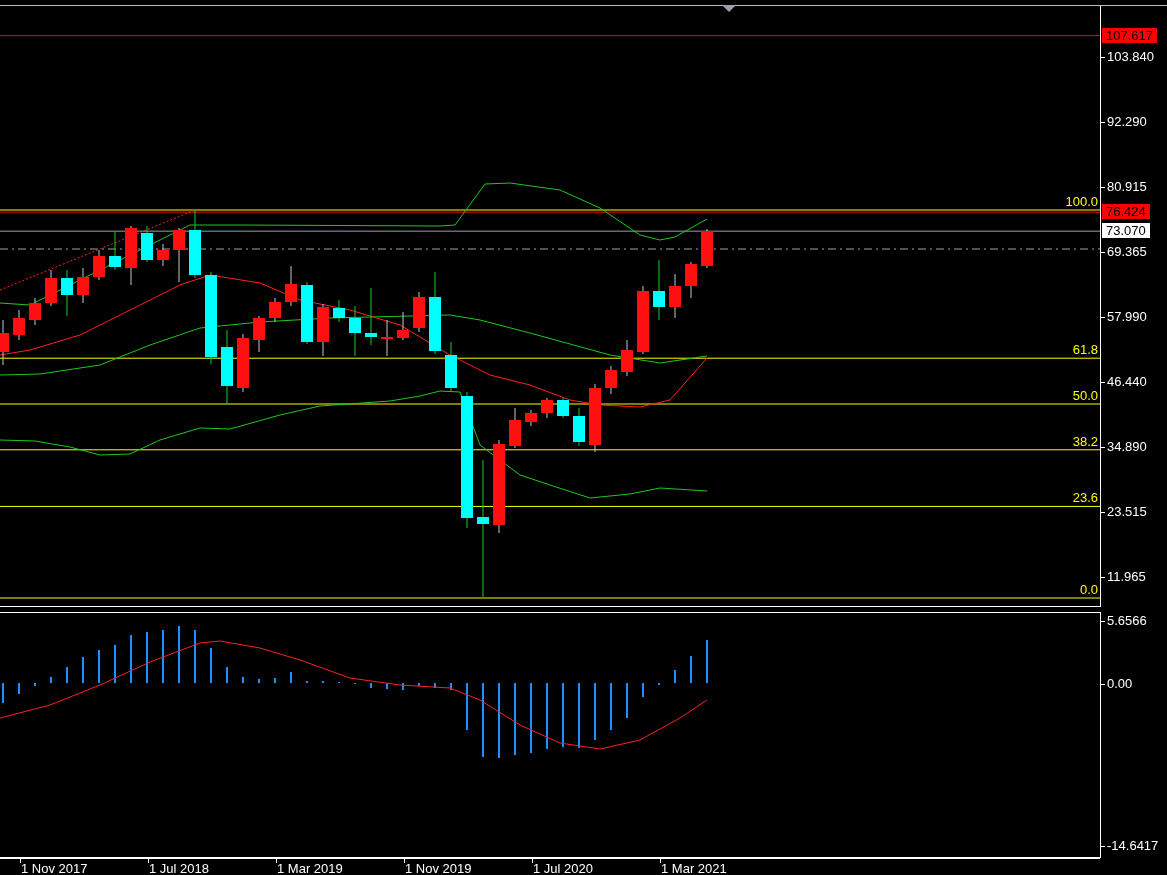  What do you see at coordinates (1127, 511) in the screenshot?
I see `price-axis-label: 23.515` at bounding box center [1127, 511].